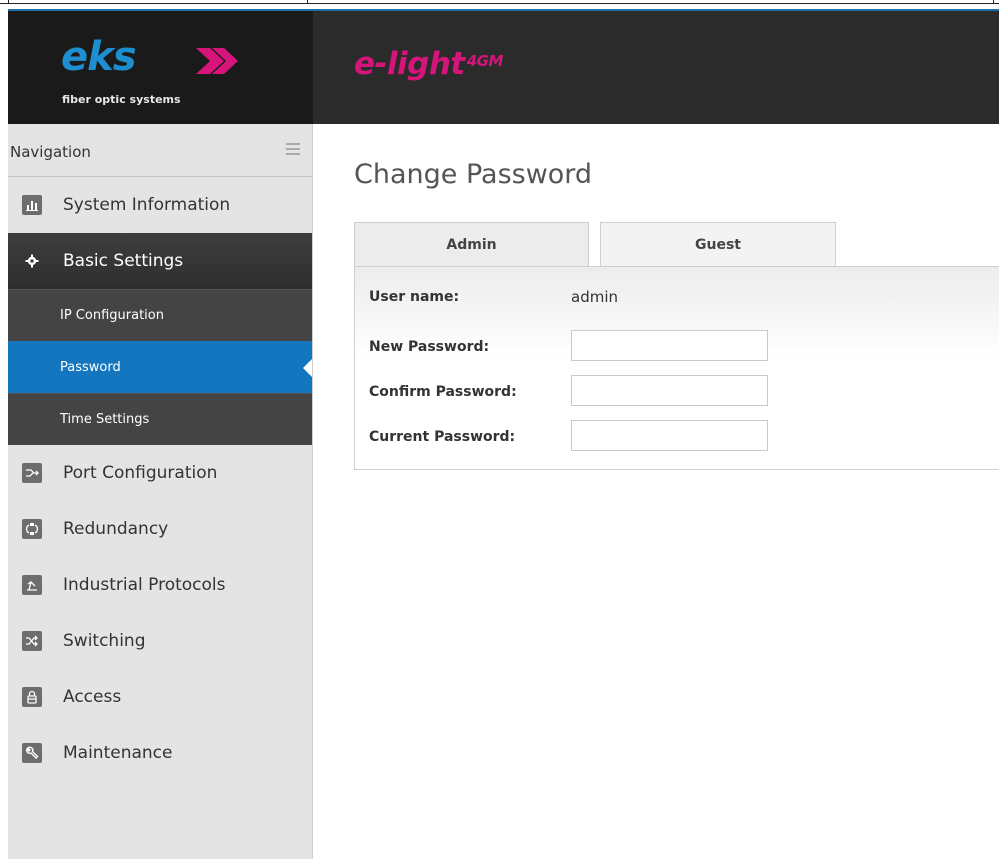 This screenshot has height=859, width=999. Describe the element at coordinates (669, 390) in the screenshot. I see `confirm-password-field` at that location.